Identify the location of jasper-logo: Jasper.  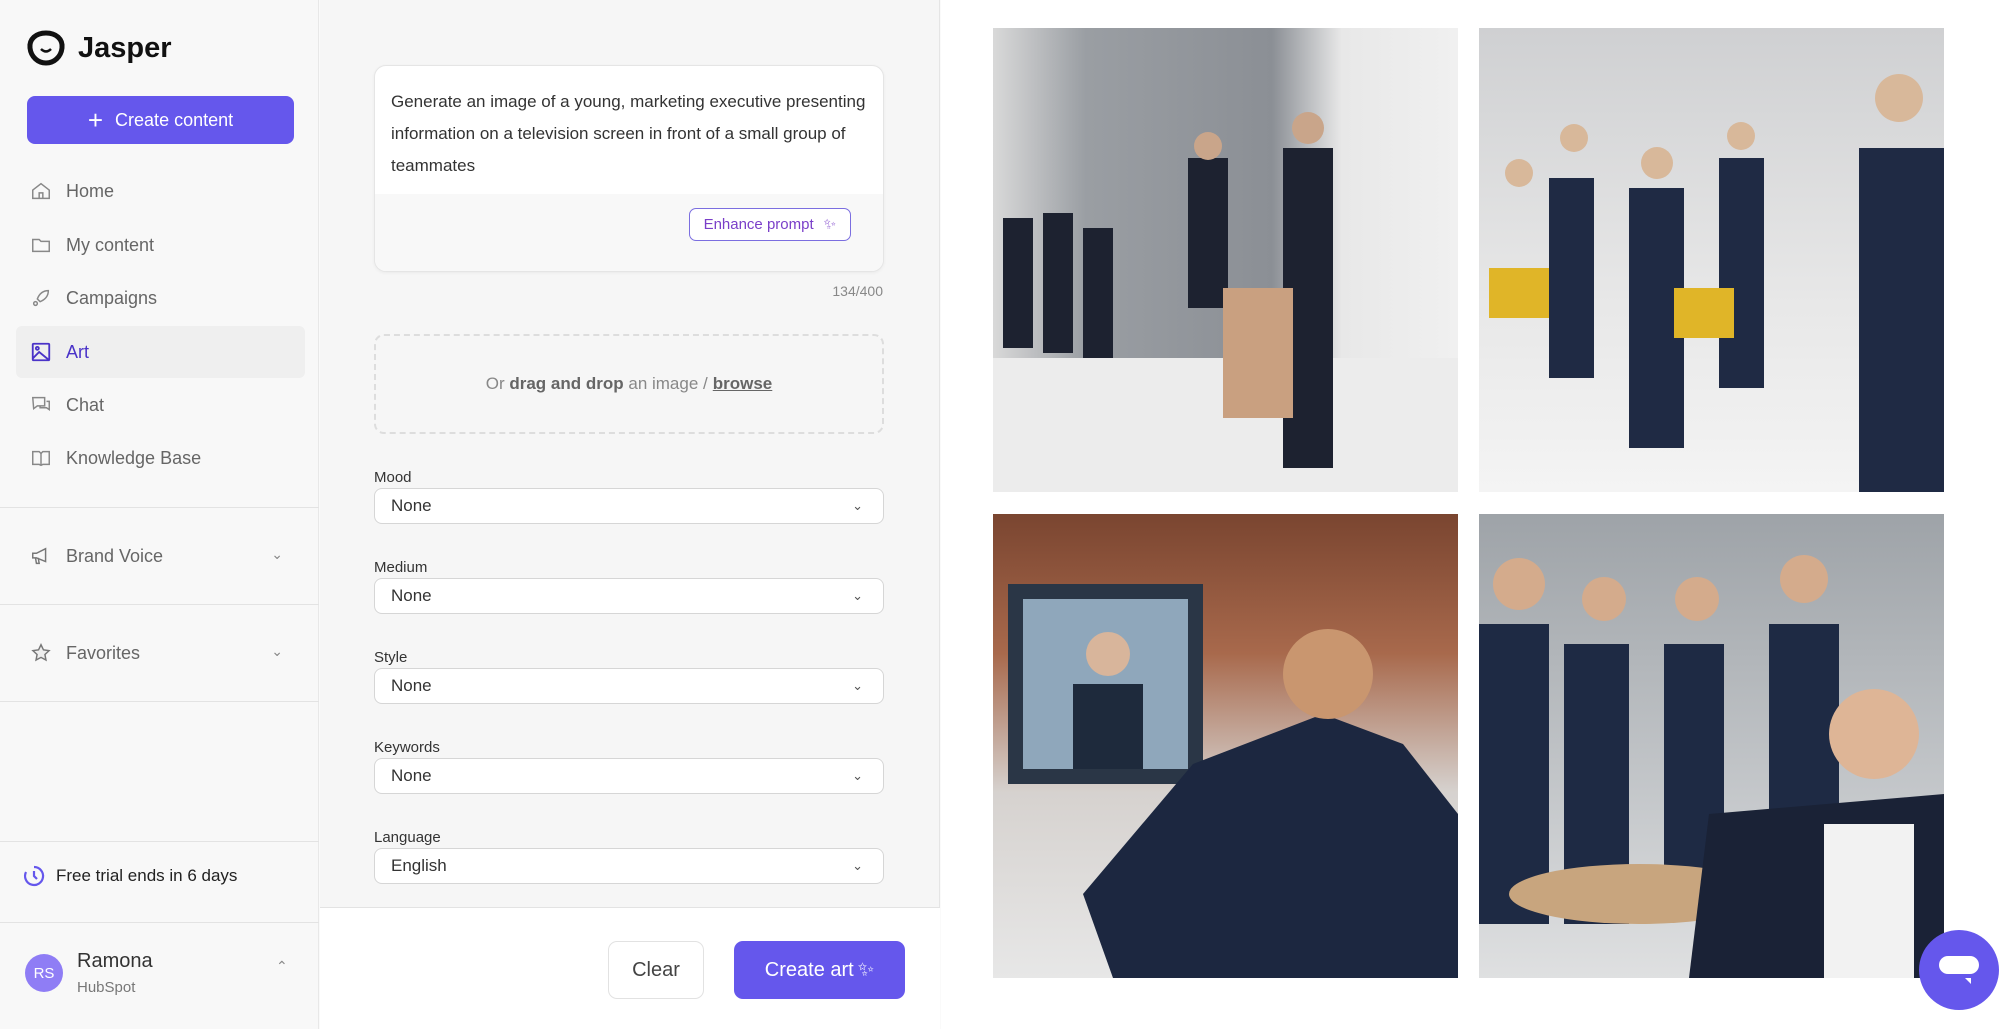
(99, 48).